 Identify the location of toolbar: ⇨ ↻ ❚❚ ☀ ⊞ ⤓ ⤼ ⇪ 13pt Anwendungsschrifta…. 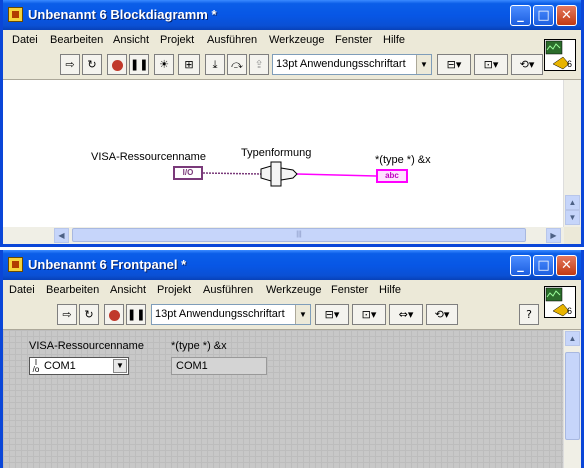
(292, 65).